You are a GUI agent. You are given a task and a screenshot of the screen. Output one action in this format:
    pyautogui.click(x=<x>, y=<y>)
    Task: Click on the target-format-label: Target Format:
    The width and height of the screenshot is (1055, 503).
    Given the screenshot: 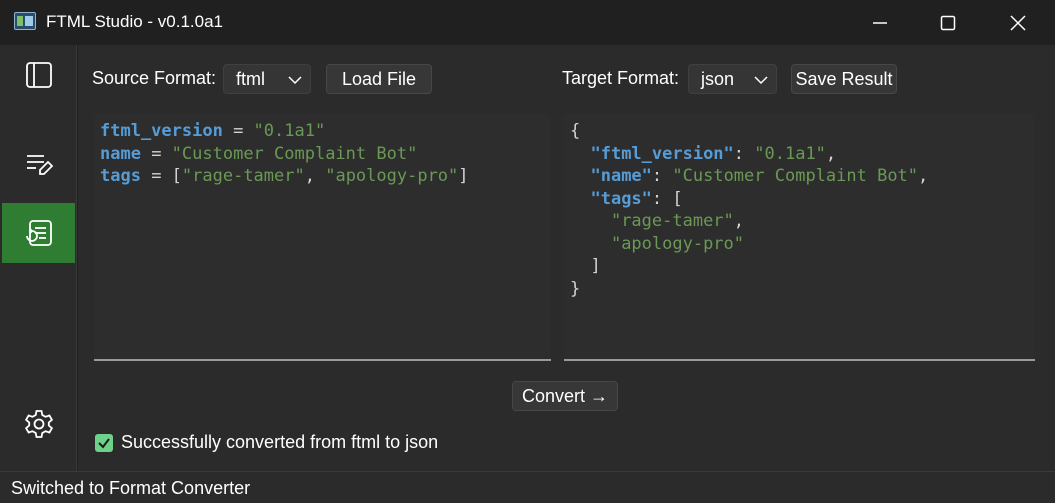 What is the action you would take?
    pyautogui.click(x=621, y=78)
    